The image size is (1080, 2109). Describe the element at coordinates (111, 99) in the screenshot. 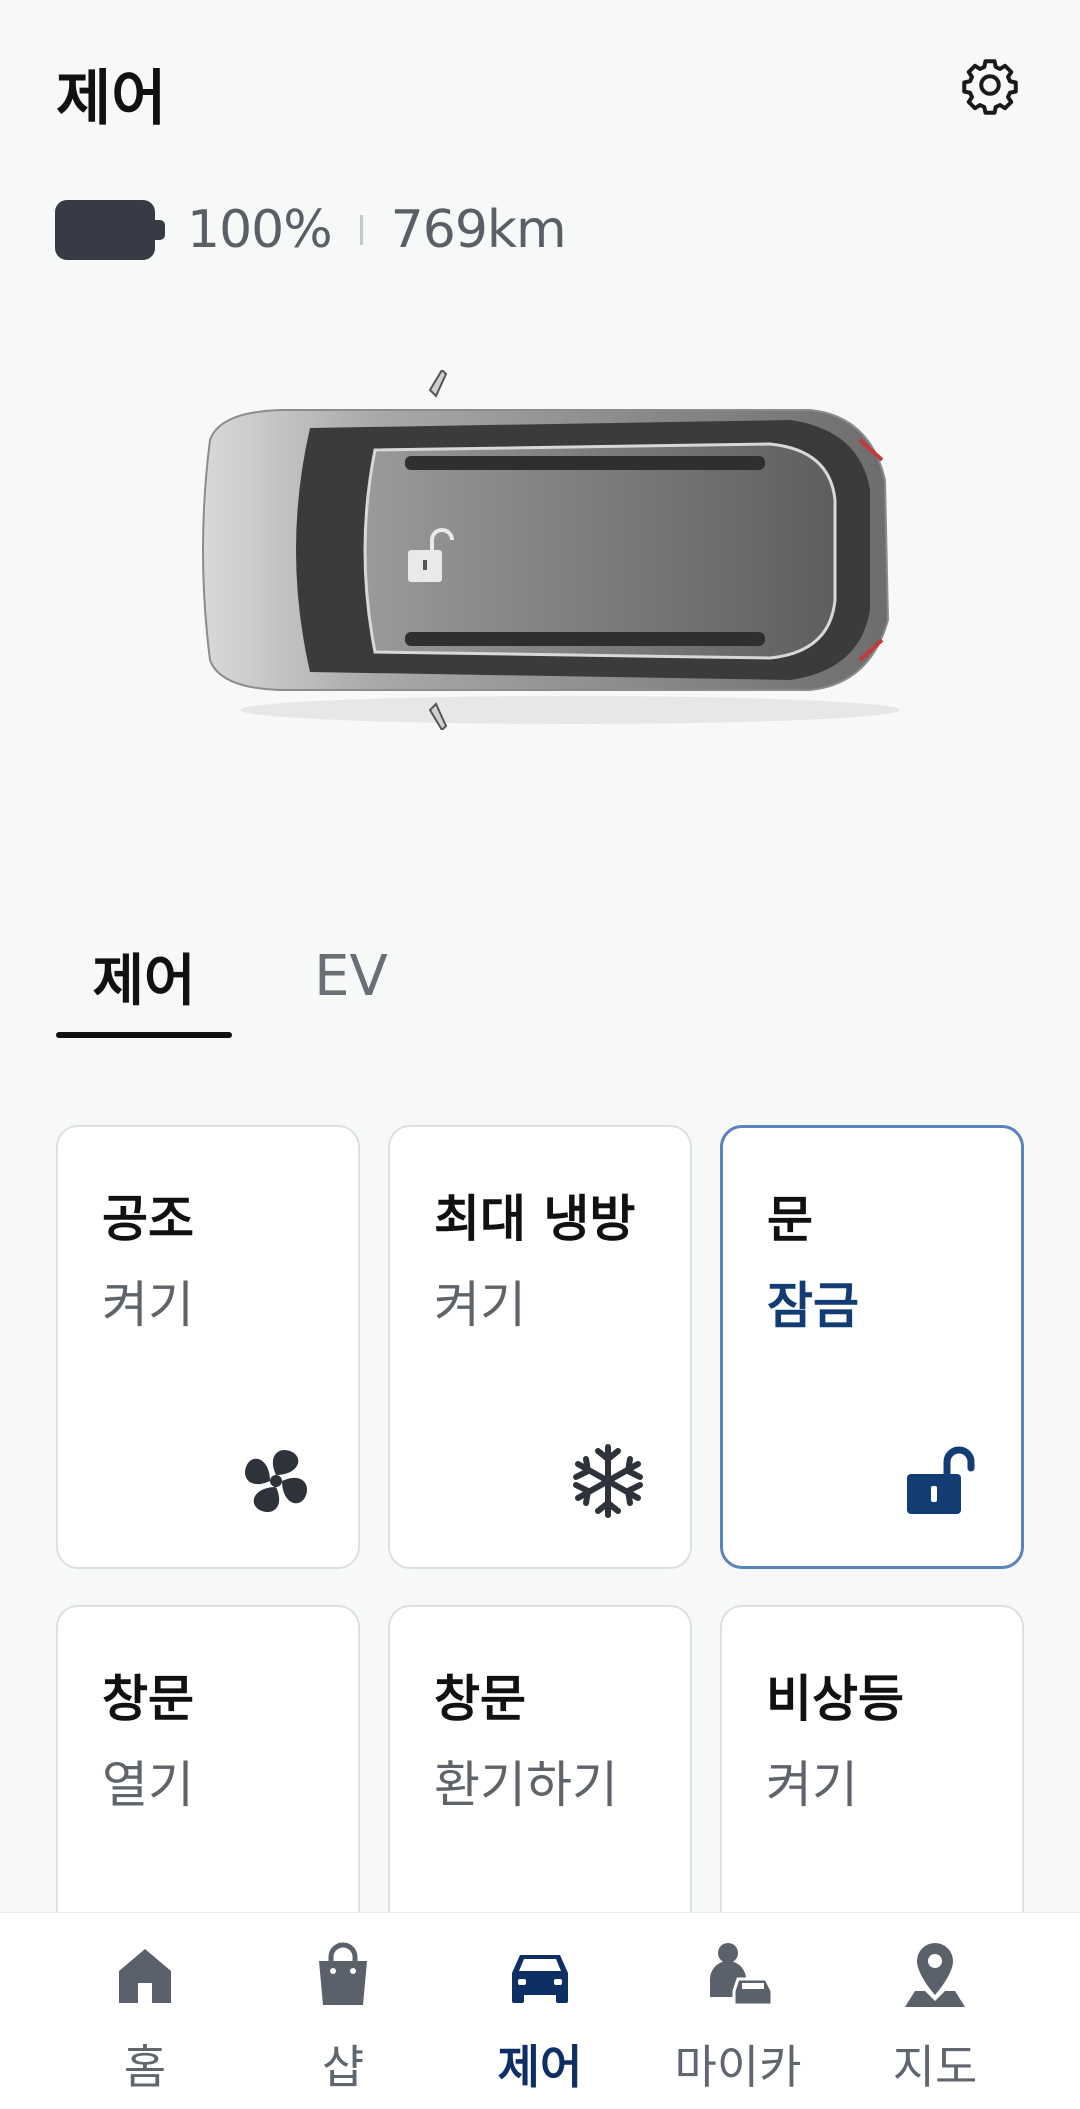

I see `page-title: 제어` at that location.